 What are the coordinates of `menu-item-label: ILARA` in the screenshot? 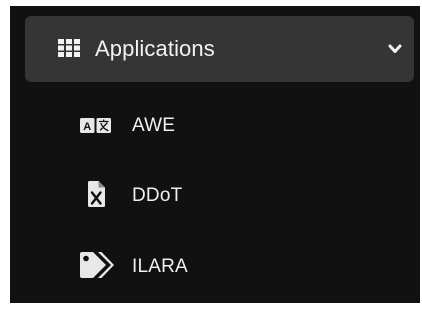 It's located at (160, 266).